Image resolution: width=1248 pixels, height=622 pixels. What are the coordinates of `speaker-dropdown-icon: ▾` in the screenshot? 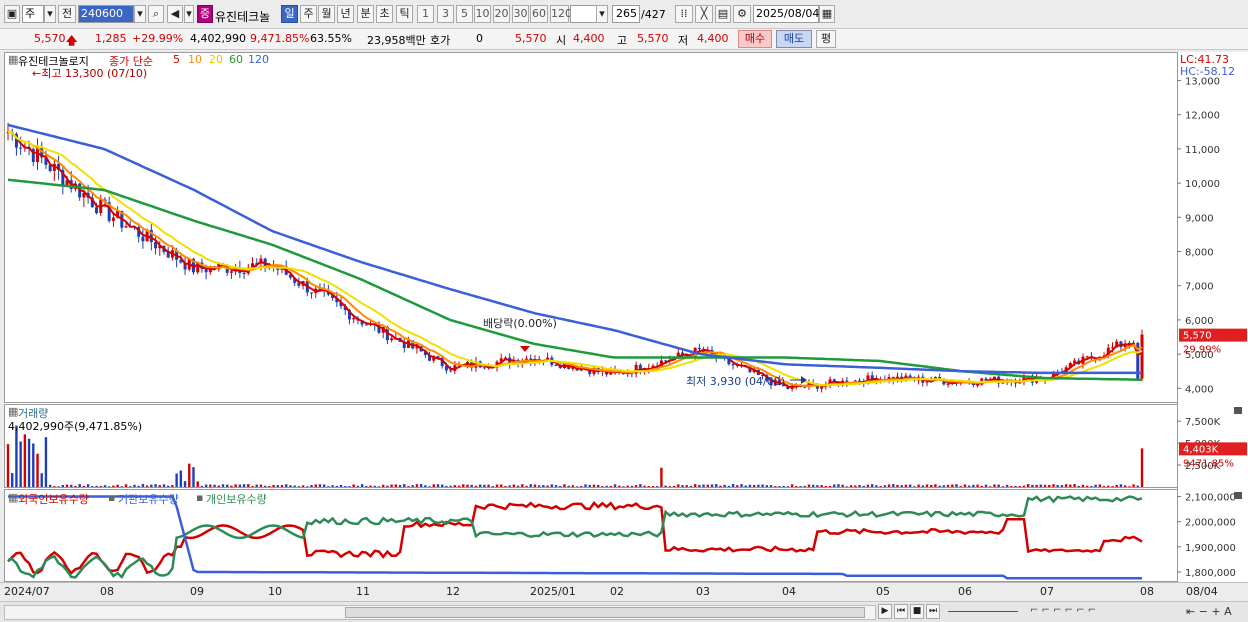 It's located at (189, 14).